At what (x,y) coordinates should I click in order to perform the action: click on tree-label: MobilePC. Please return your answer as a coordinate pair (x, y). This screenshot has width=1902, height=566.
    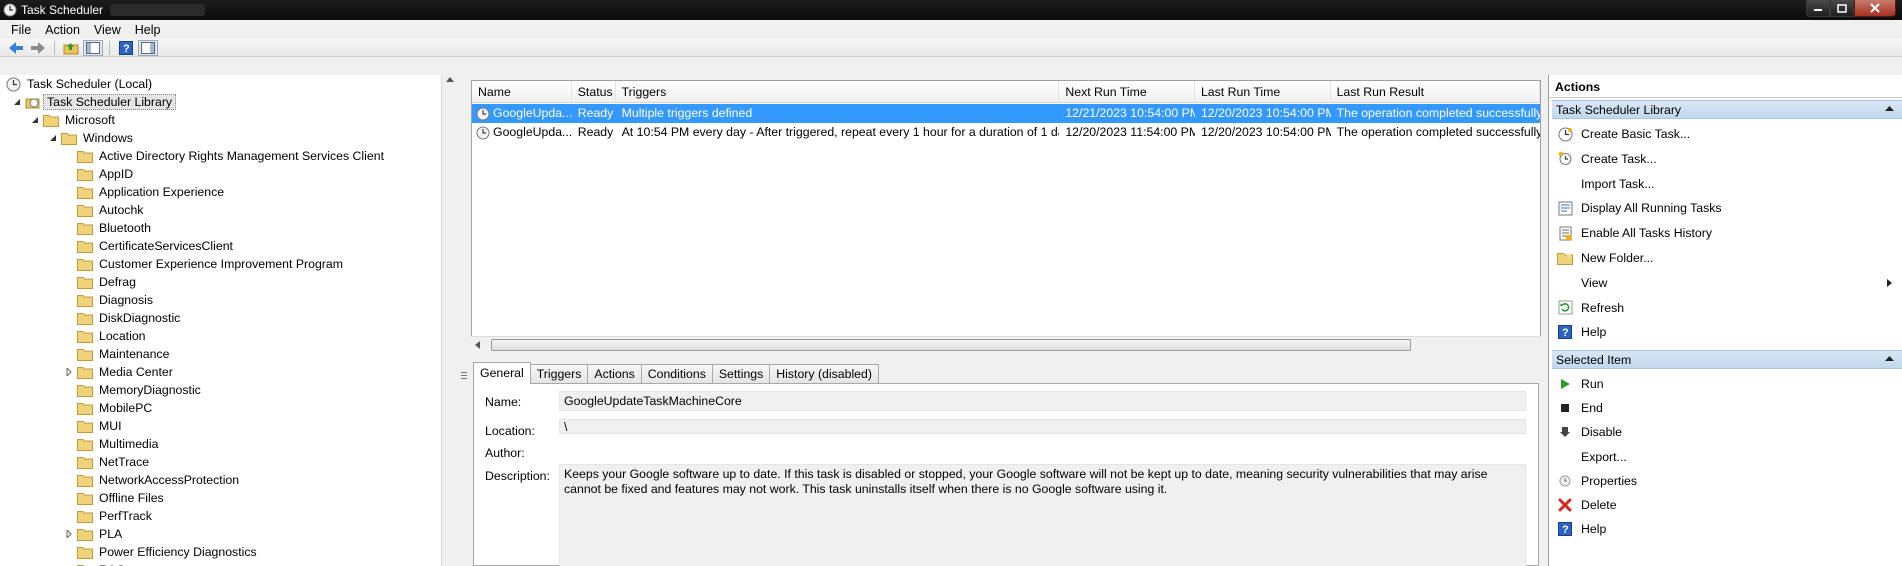
    Looking at the image, I should click on (126, 408).